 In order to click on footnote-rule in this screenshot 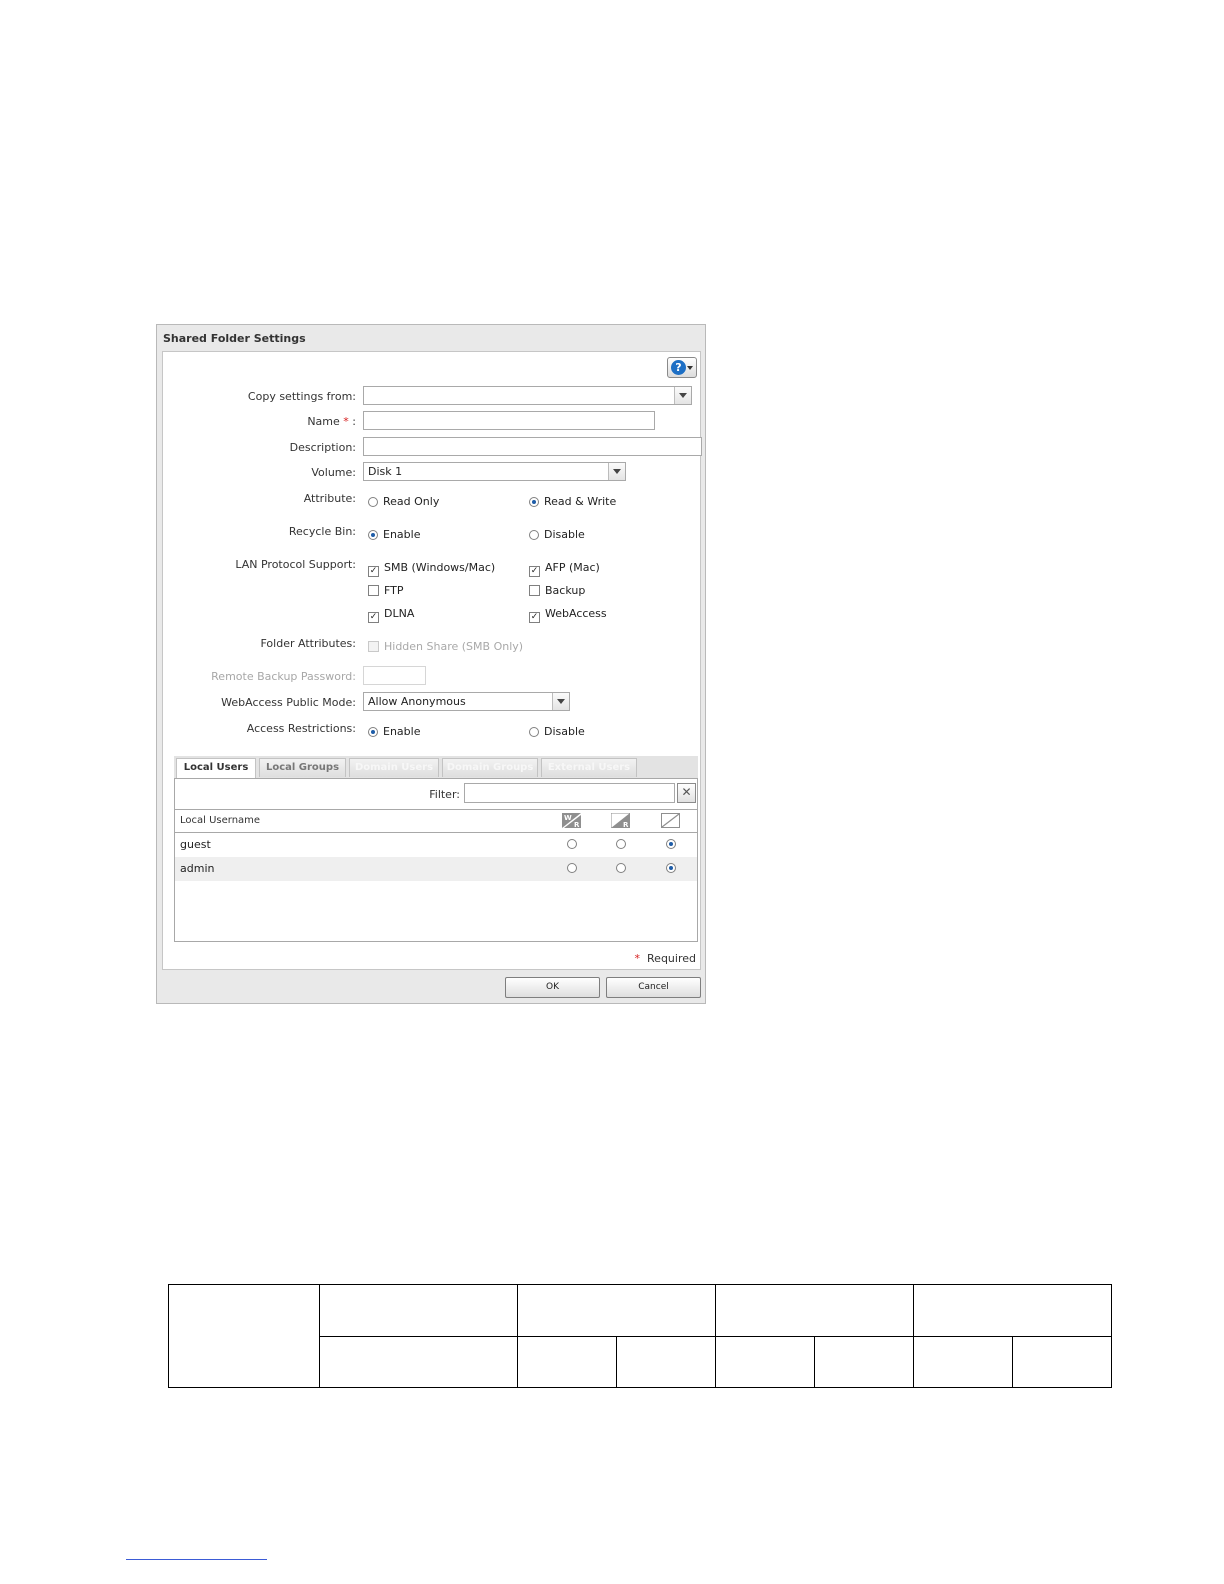, I will do `click(196, 1559)`.